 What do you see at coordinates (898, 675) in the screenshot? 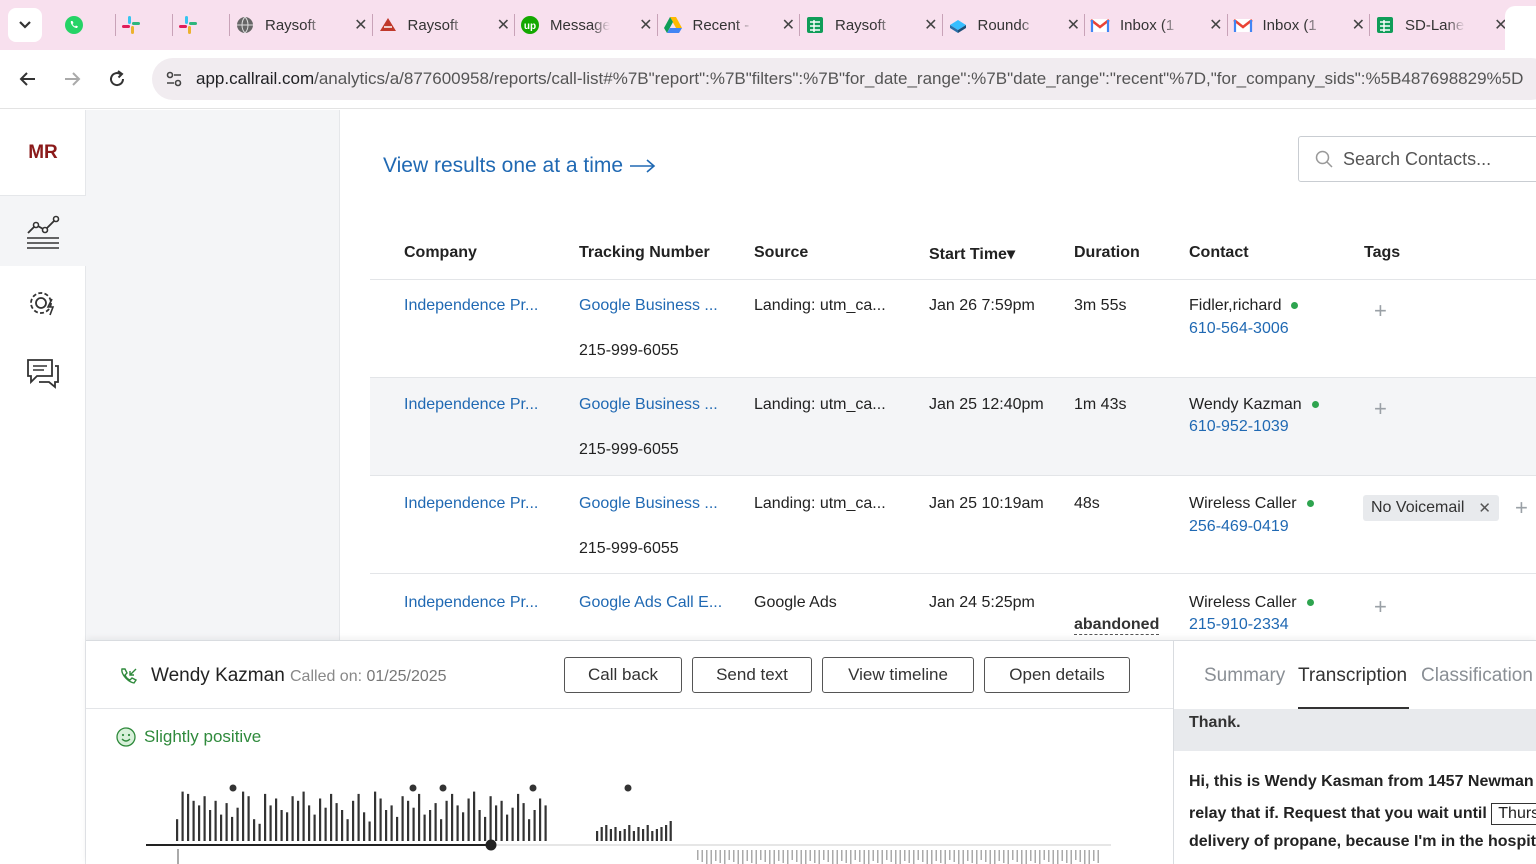
I see `view-timeline-button: View timeline` at bounding box center [898, 675].